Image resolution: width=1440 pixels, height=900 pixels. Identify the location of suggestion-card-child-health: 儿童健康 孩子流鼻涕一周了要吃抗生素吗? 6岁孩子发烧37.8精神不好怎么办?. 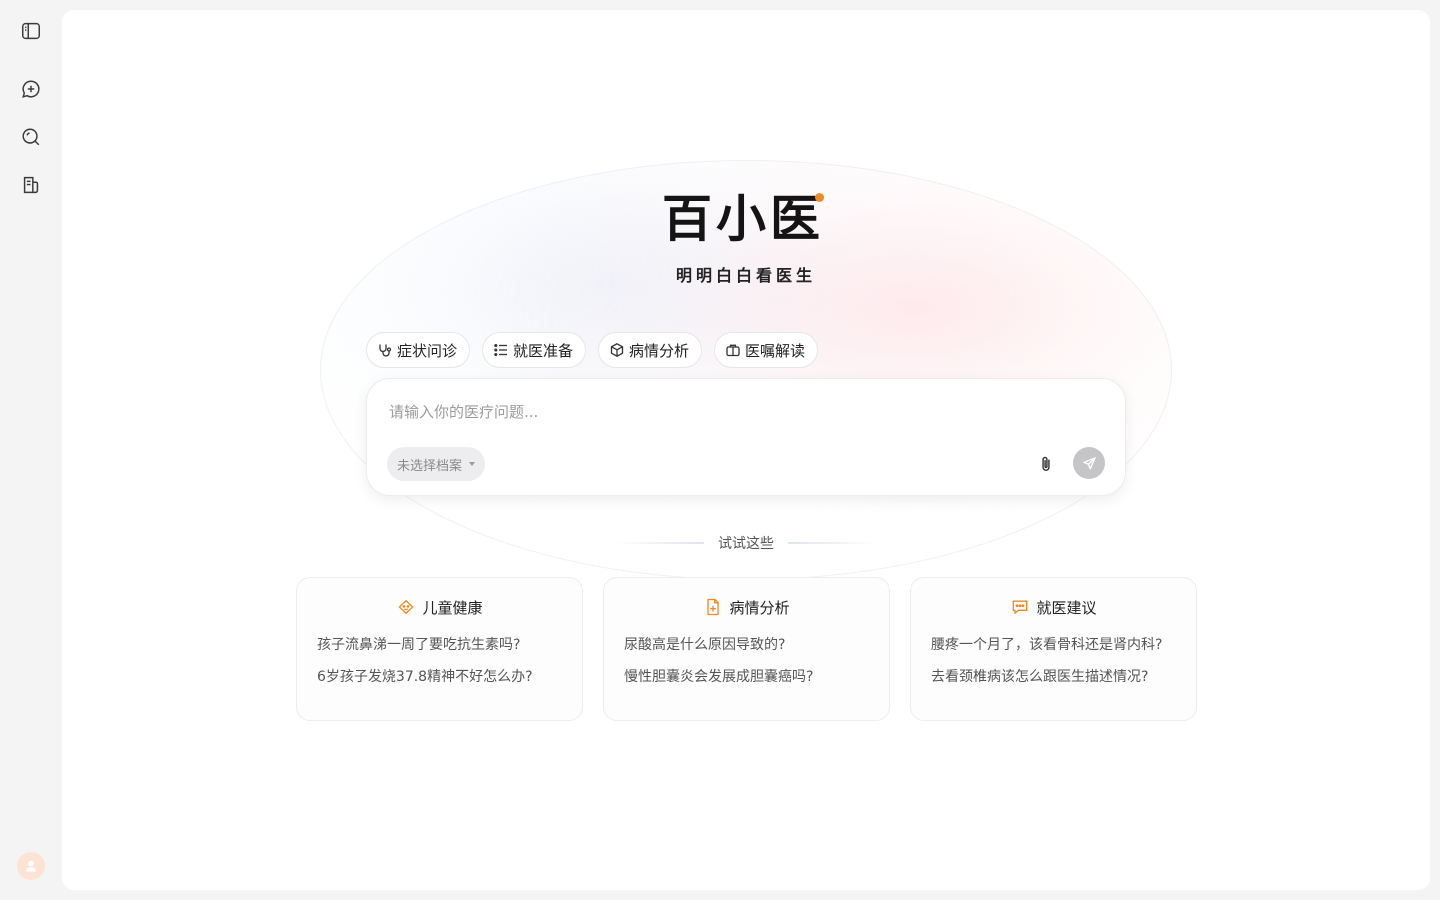
(439, 649).